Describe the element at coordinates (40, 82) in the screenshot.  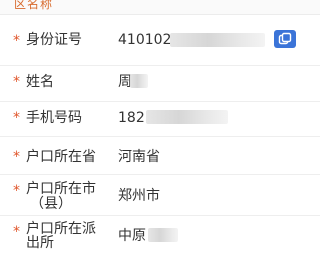
I see `name-label: 姓名` at that location.